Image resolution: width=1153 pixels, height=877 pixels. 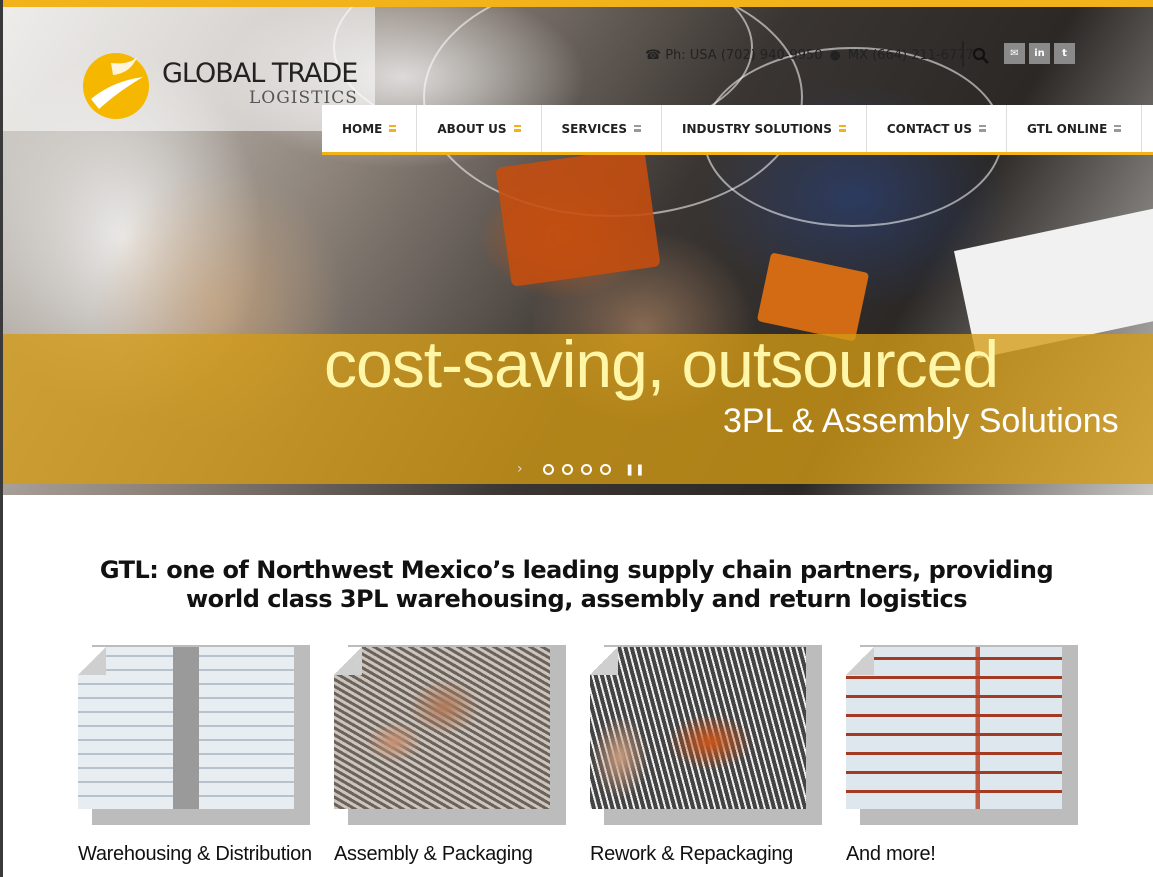 I want to click on service-card-assembly, so click(x=450, y=735).